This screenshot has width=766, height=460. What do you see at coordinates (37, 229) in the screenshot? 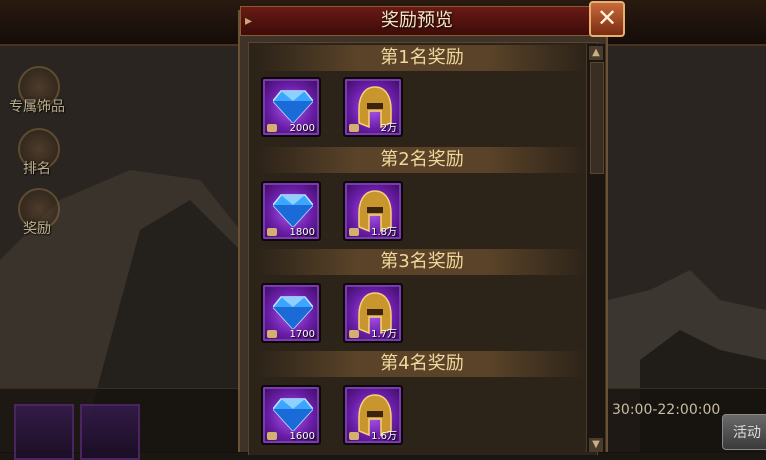
I see `side-label-rewards: 奖励` at bounding box center [37, 229].